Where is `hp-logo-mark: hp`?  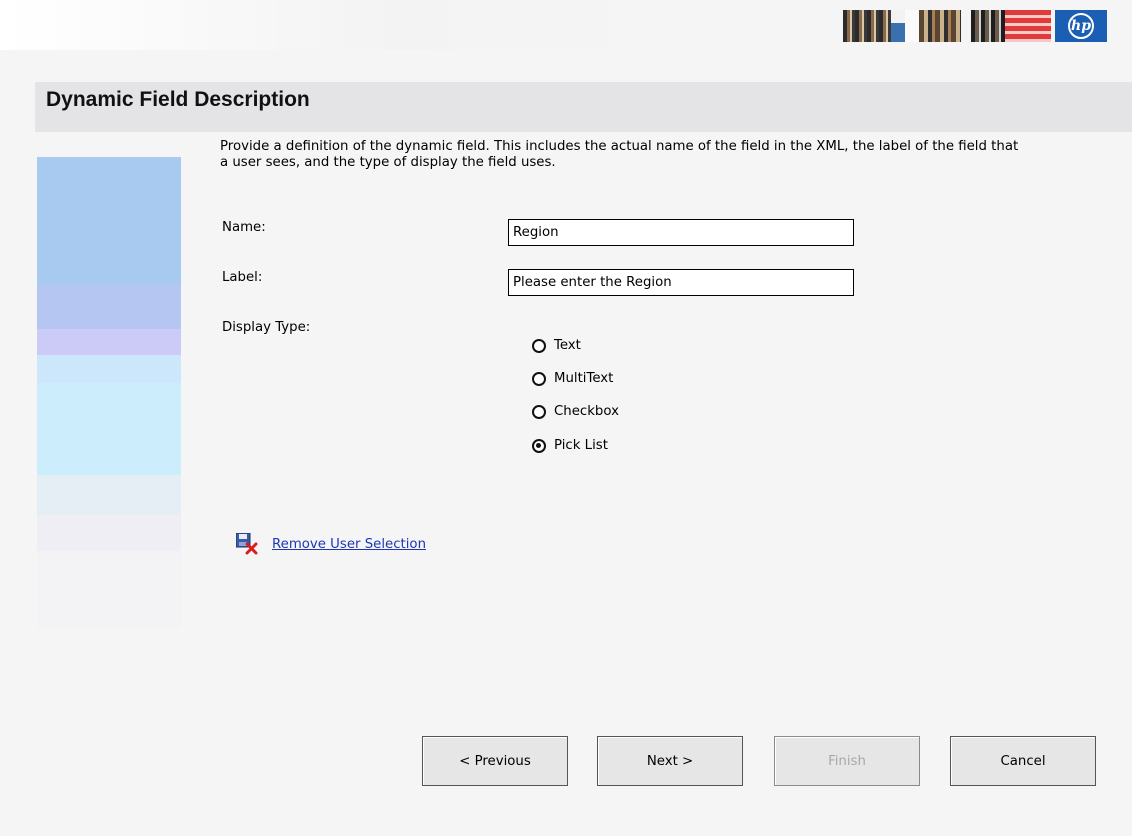
hp-logo-mark: hp is located at coordinates (1081, 26).